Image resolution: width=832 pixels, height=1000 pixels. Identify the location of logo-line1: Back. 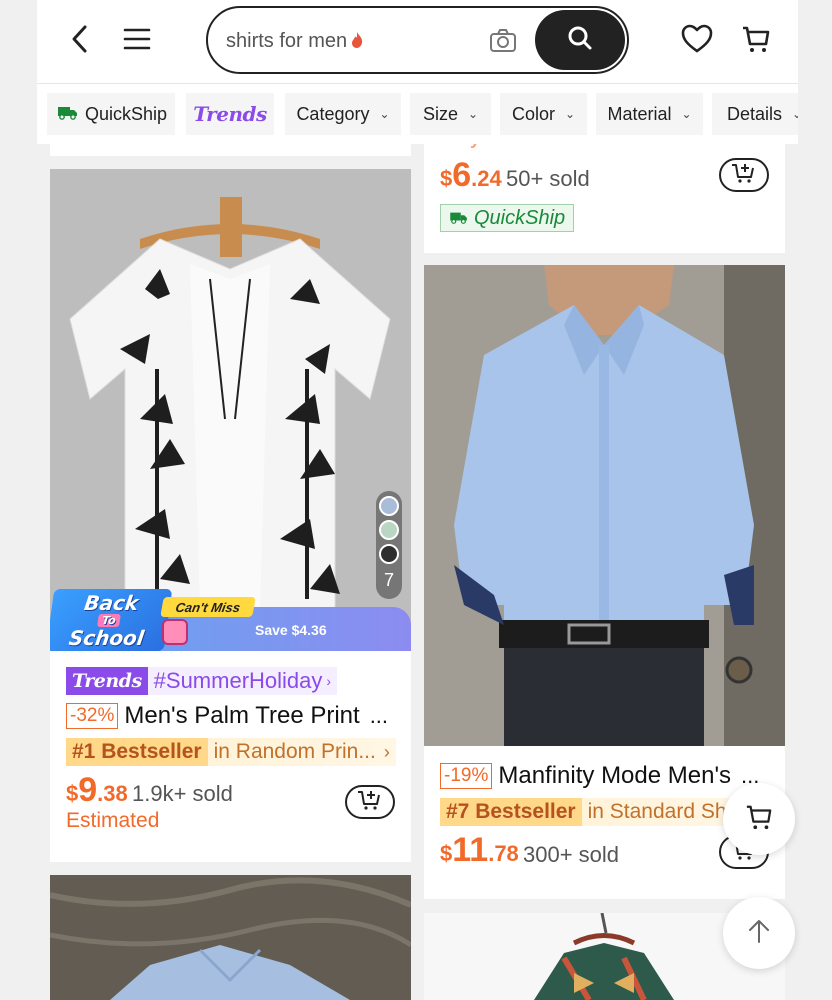
(111, 602).